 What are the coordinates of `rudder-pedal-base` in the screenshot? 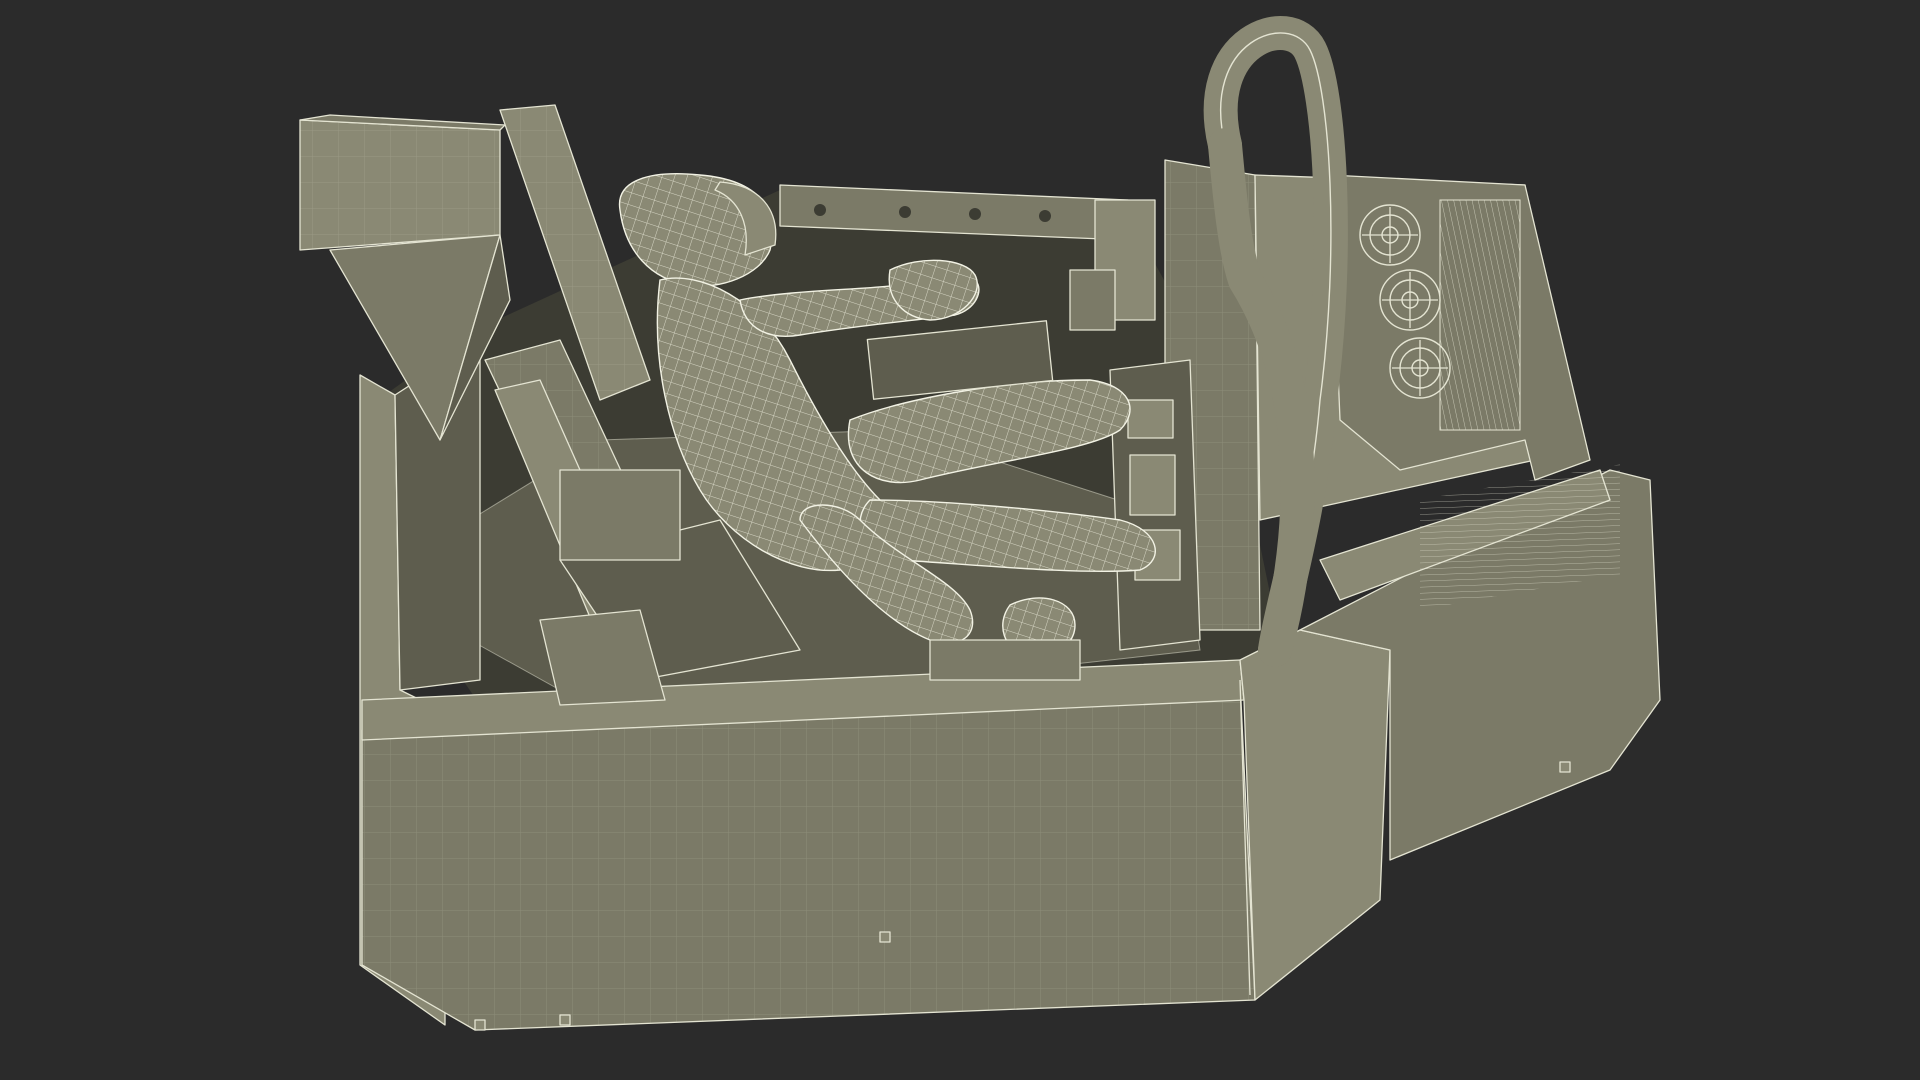 It's located at (1005, 660).